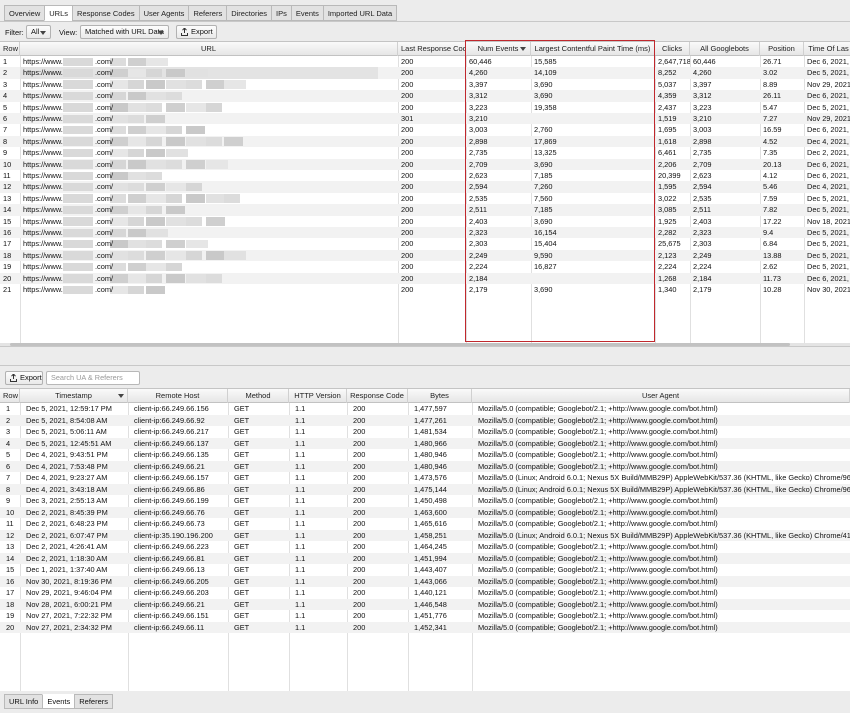 This screenshot has width=850, height=713. What do you see at coordinates (661, 396) in the screenshot?
I see `events-column-header: User Agent` at bounding box center [661, 396].